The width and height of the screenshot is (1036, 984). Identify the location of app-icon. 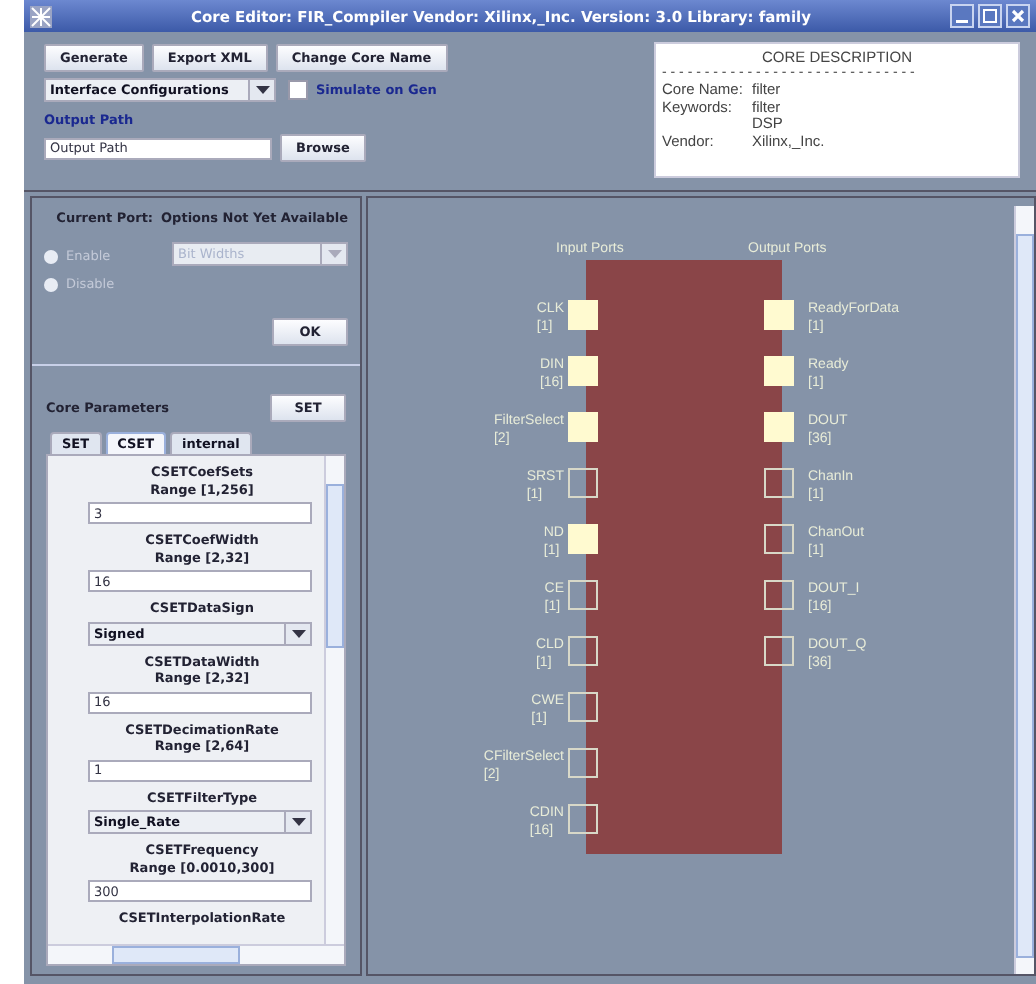
(41, 16).